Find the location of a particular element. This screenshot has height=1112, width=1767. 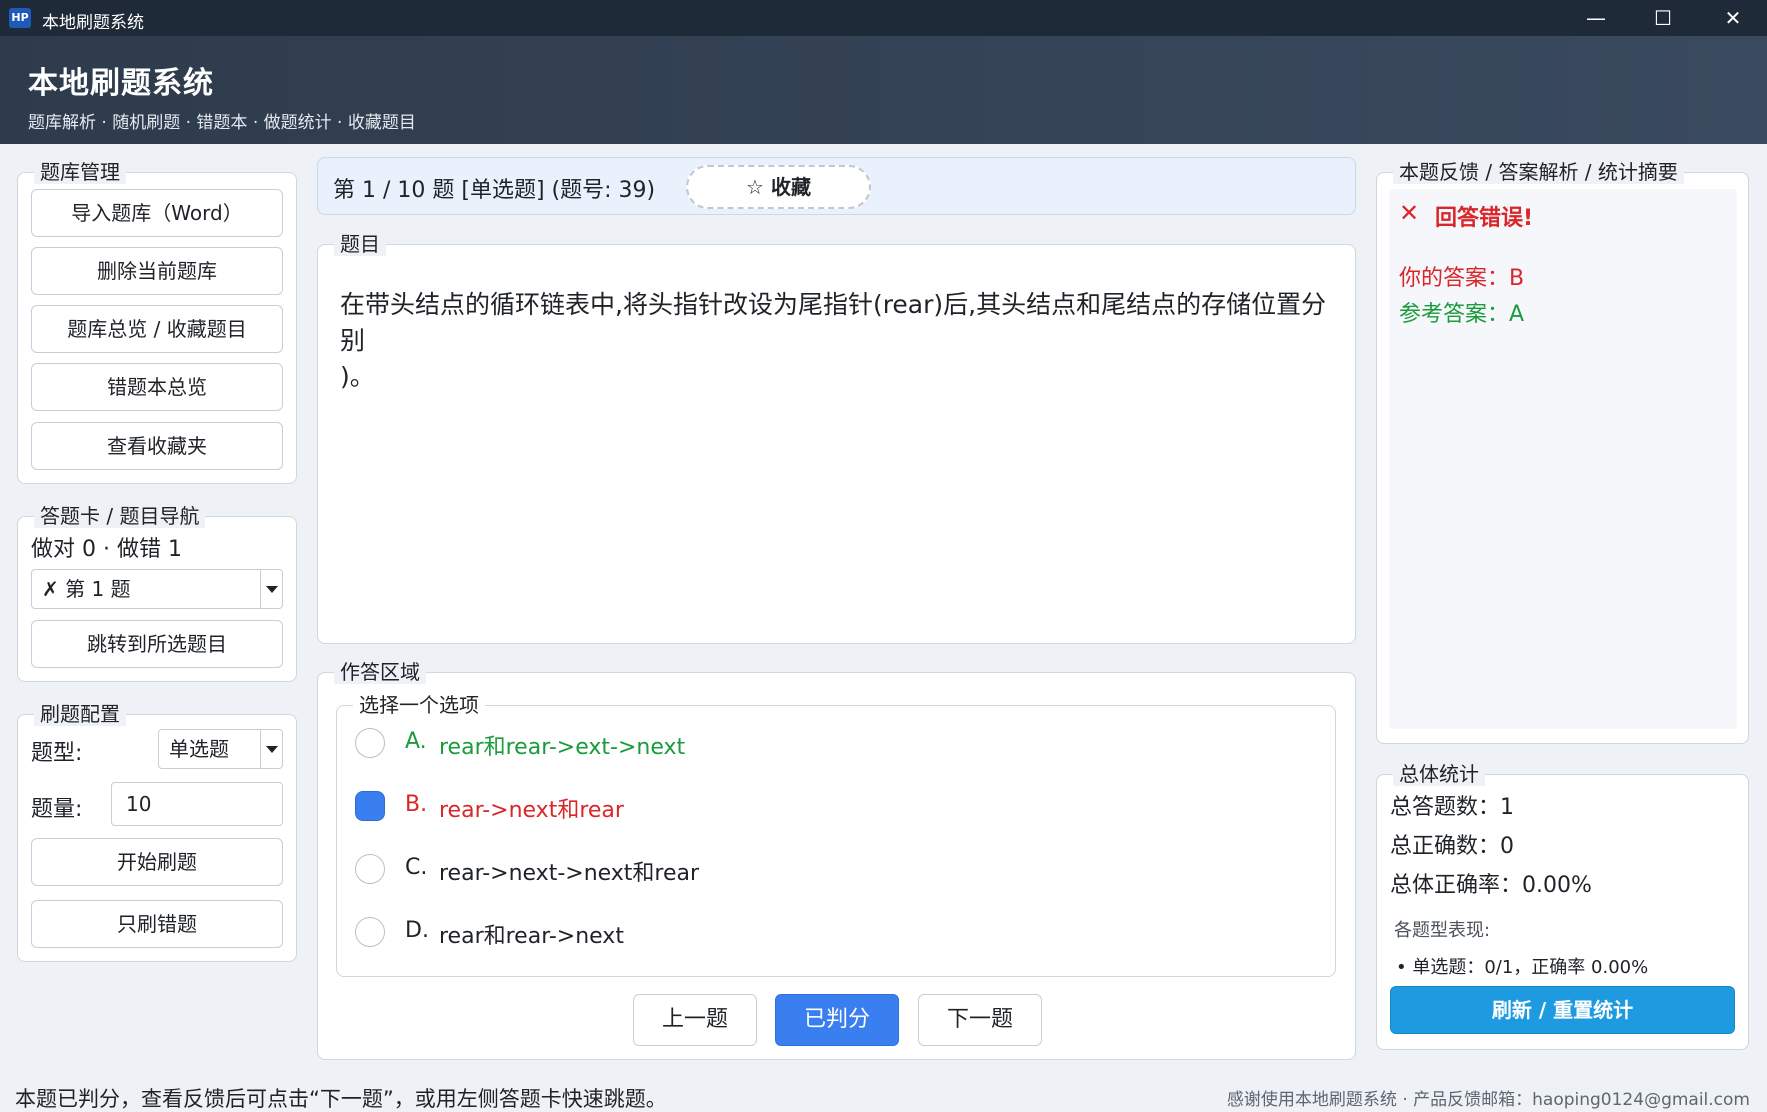

answer-card-title: 答题卡 / 题目导航 is located at coordinates (120, 516).